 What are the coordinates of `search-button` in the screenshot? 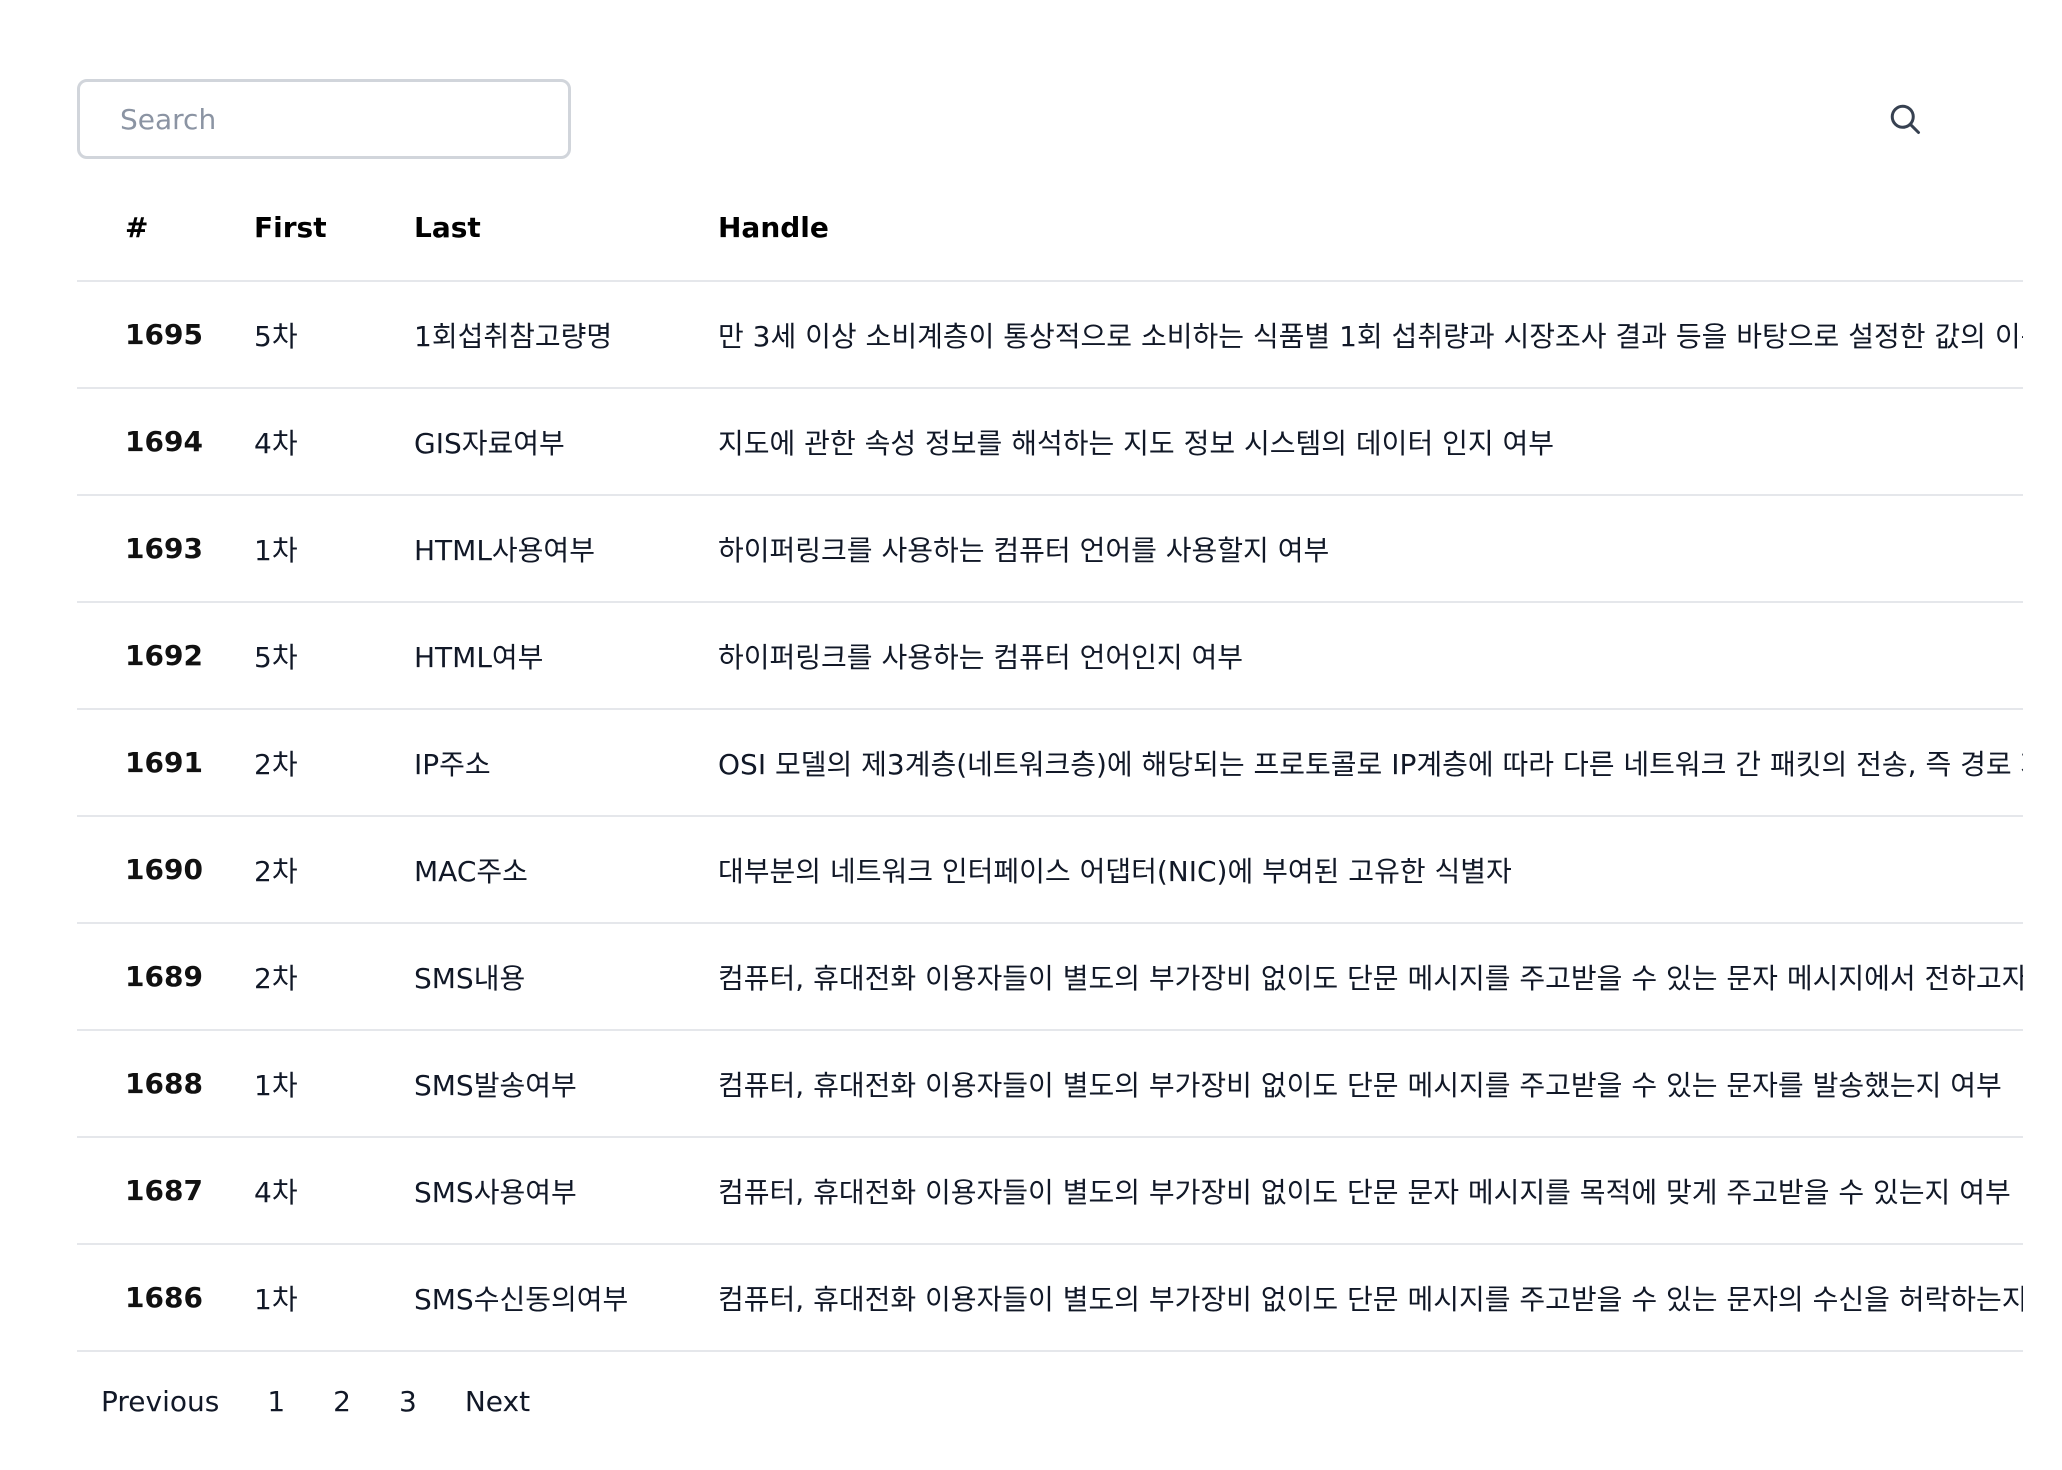 It's located at (1905, 119).